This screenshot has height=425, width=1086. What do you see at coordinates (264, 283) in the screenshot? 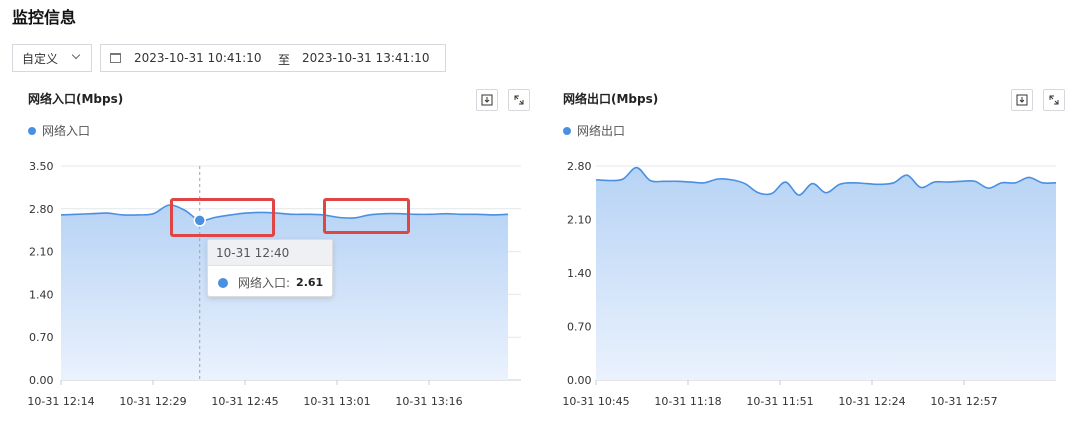
I see `tooltip-series: 网络入口:` at bounding box center [264, 283].